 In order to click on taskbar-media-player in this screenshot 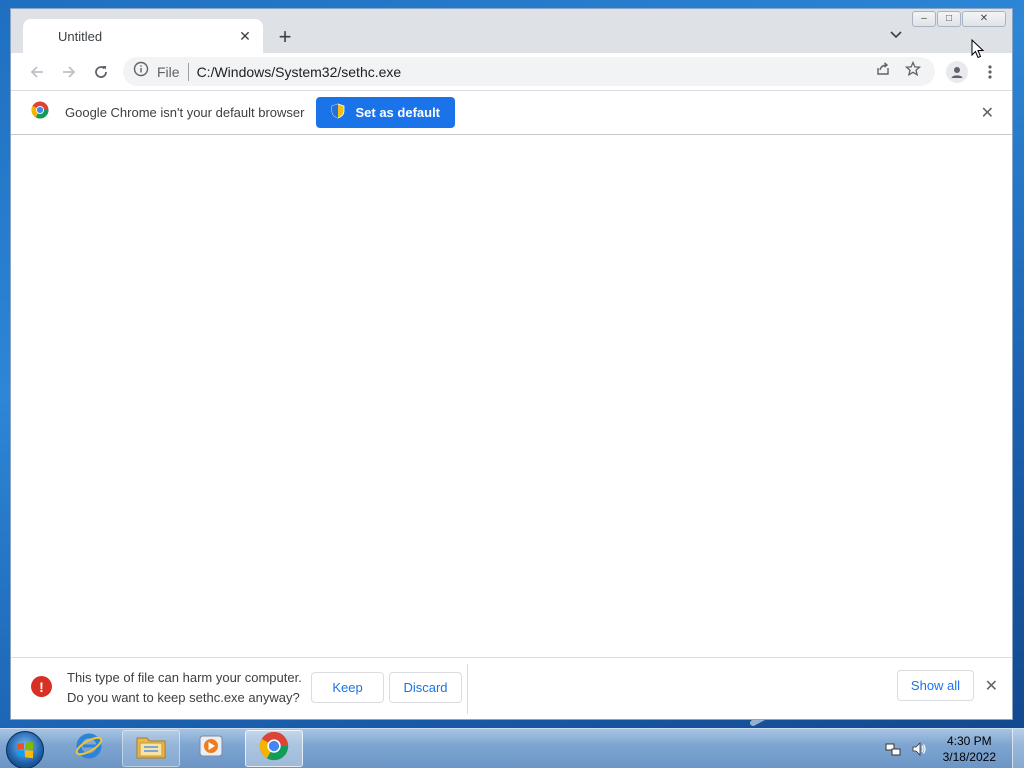, I will do `click(211, 748)`.